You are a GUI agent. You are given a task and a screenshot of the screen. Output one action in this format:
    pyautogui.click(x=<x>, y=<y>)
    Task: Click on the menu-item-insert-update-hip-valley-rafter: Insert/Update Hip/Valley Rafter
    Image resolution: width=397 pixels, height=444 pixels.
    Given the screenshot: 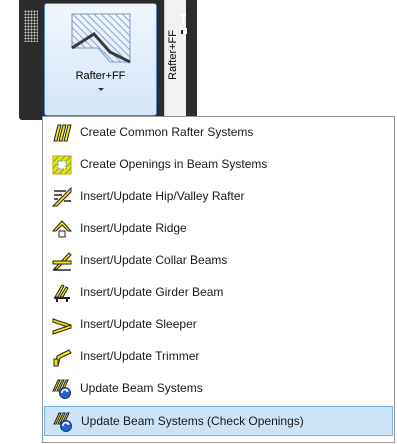 What is the action you would take?
    pyautogui.click(x=218, y=197)
    